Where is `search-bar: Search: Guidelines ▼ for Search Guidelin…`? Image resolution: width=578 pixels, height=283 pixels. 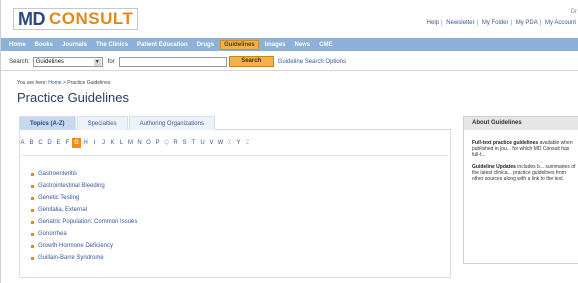 search-bar: Search: Guidelines ▼ for Search Guidelin… is located at coordinates (289, 62).